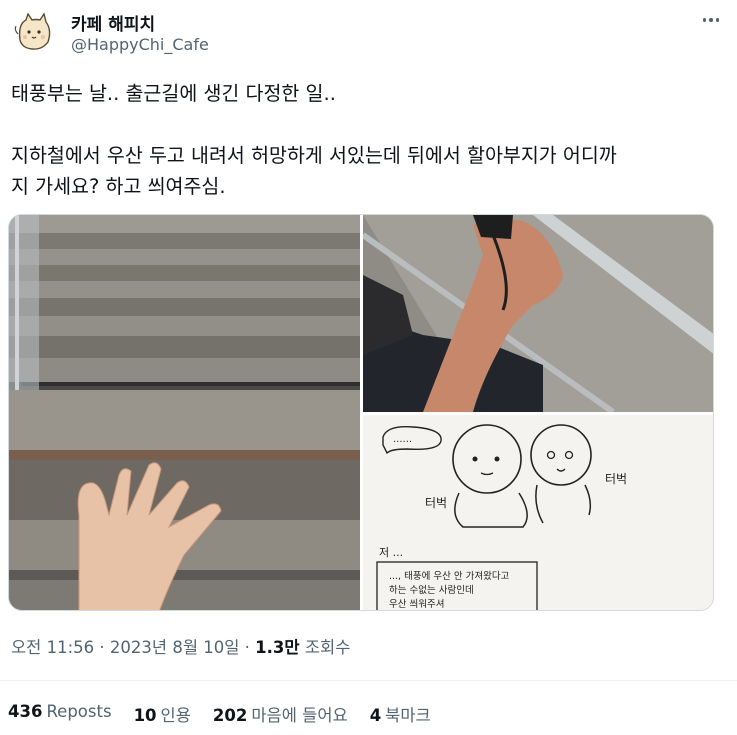 The width and height of the screenshot is (737, 735). Describe the element at coordinates (280, 714) in the screenshot. I see `stat-likes: 202 마음에 들어요` at that location.